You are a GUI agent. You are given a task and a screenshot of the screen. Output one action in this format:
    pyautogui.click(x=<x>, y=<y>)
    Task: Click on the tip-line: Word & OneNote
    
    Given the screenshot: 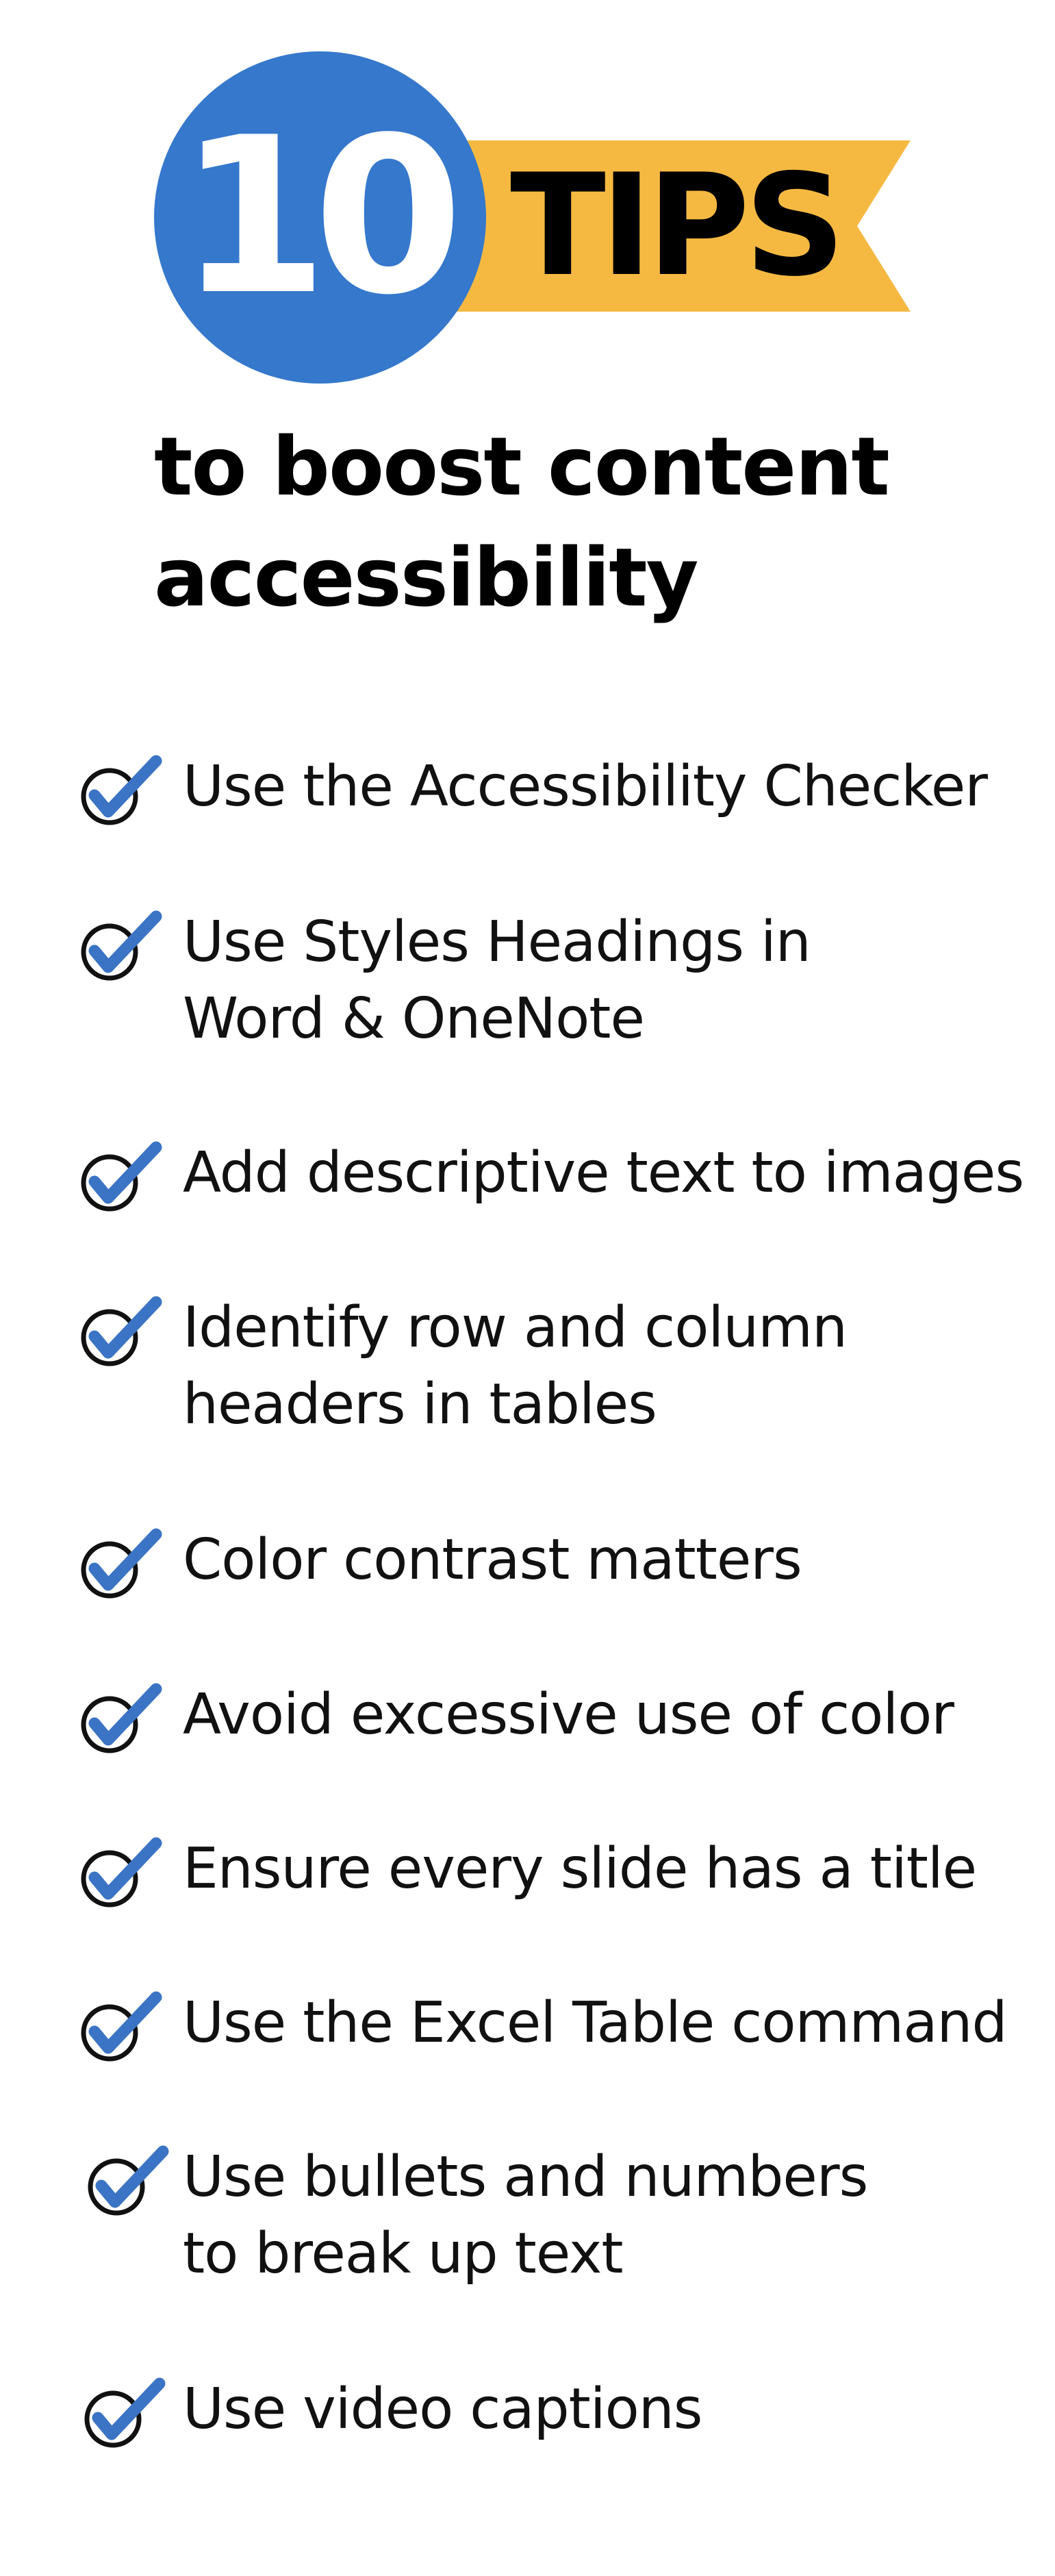 What is the action you would take?
    pyautogui.click(x=414, y=1018)
    